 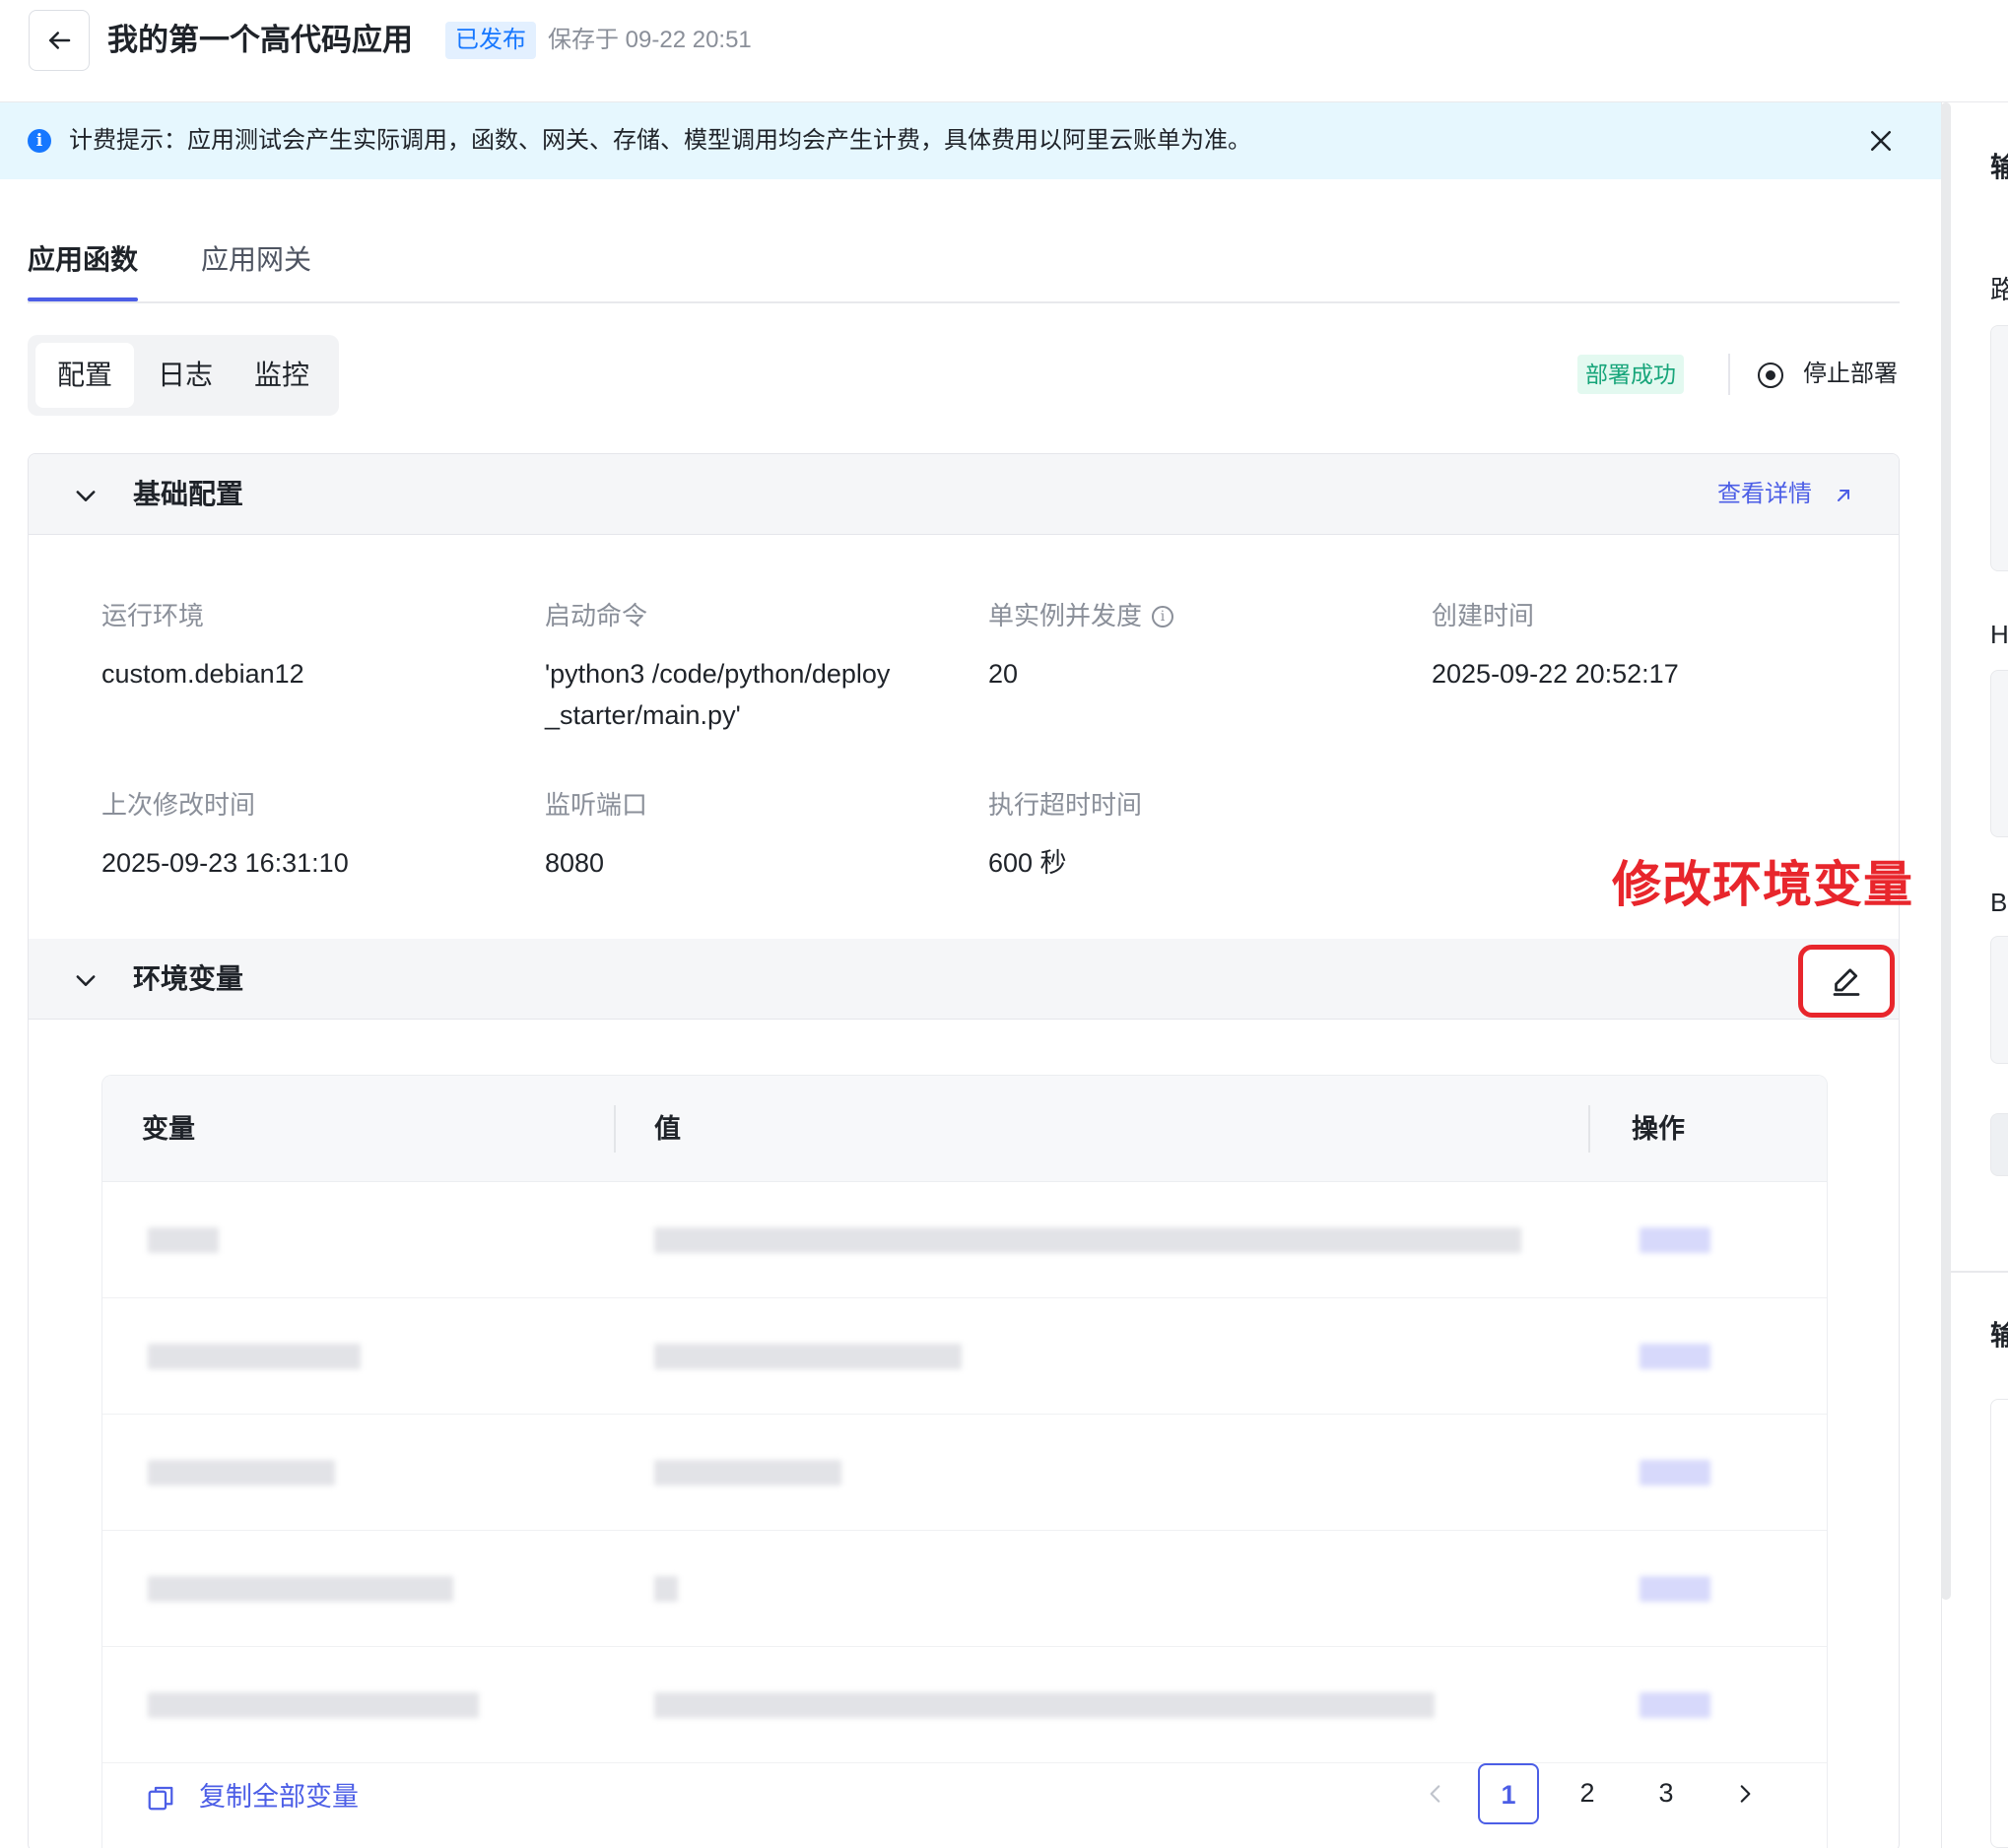 I want to click on divider, so click(x=1729, y=374).